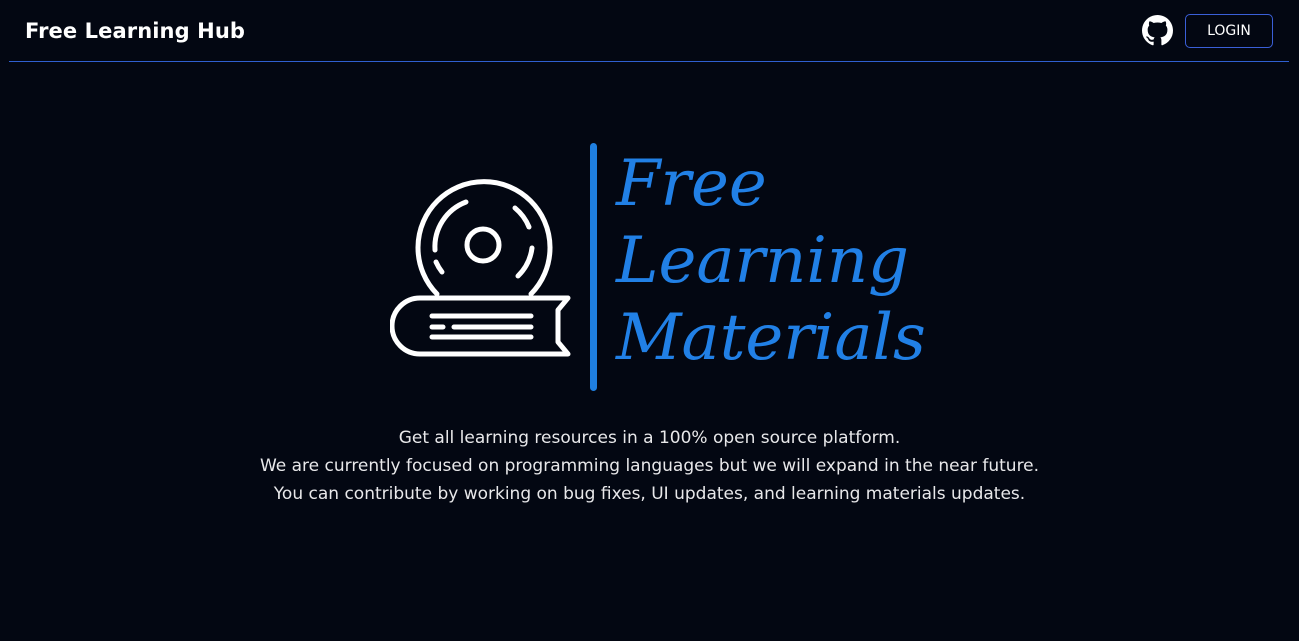 The height and width of the screenshot is (641, 1299). Describe the element at coordinates (135, 31) in the screenshot. I see `brand-title: Free Learning Hub` at that location.